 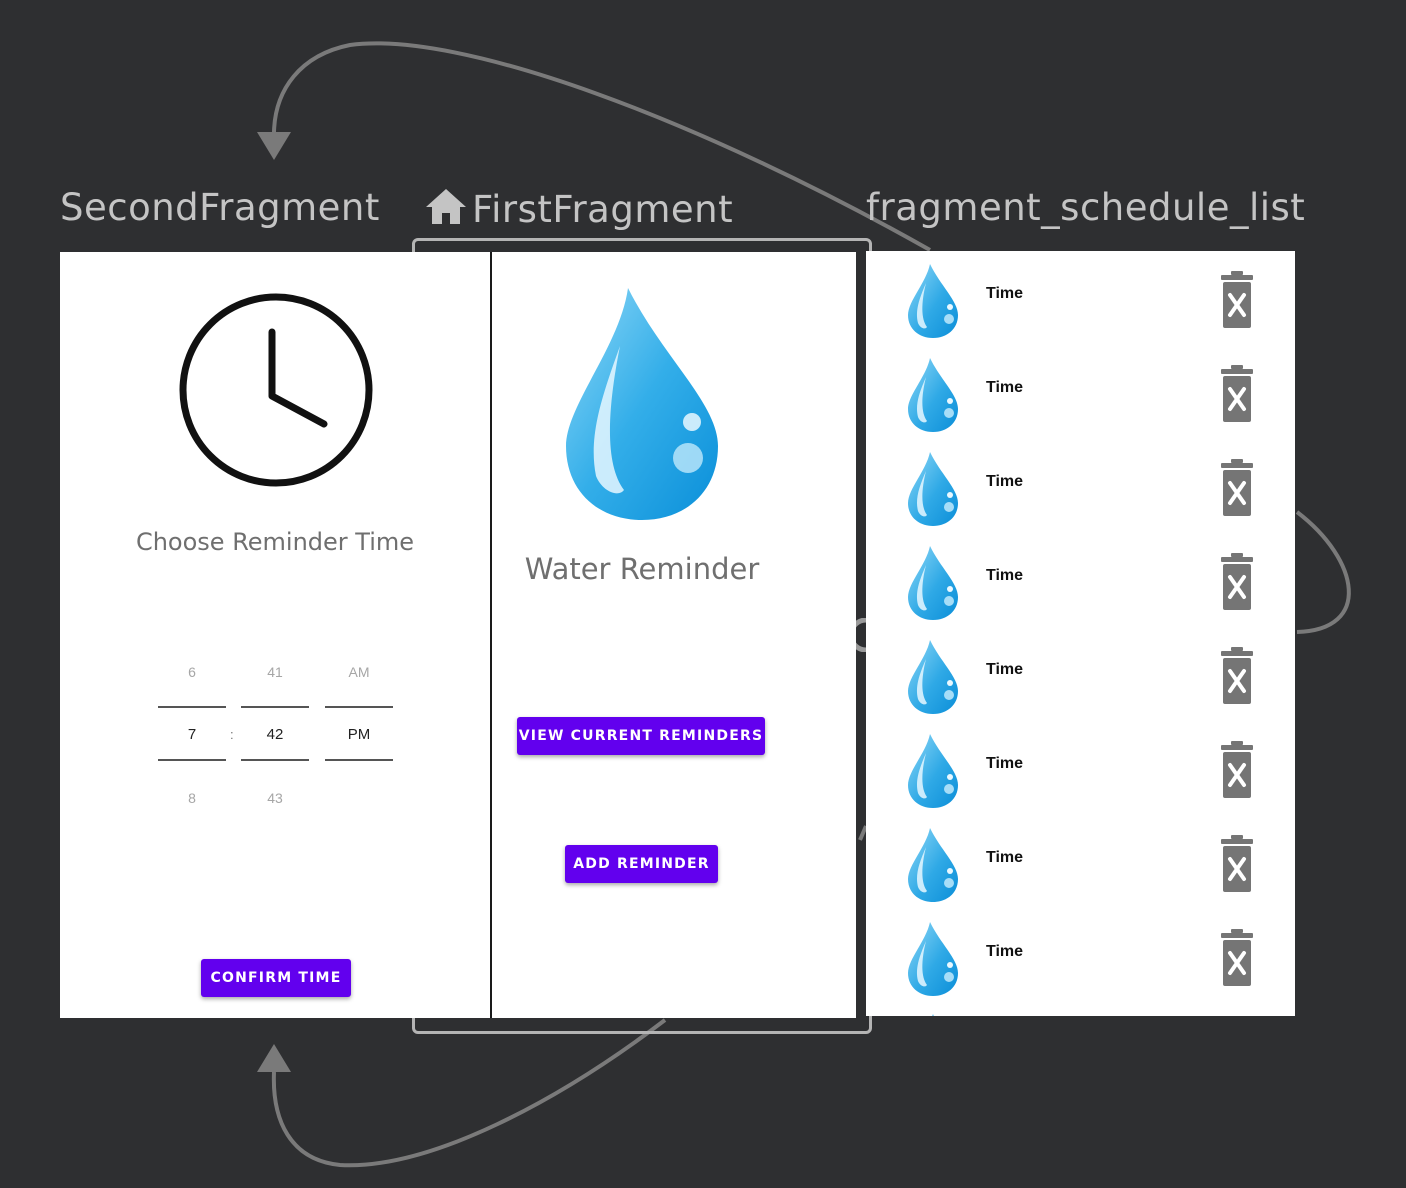 I want to click on arrow-schedule-to-second, so click(x=469, y=1093).